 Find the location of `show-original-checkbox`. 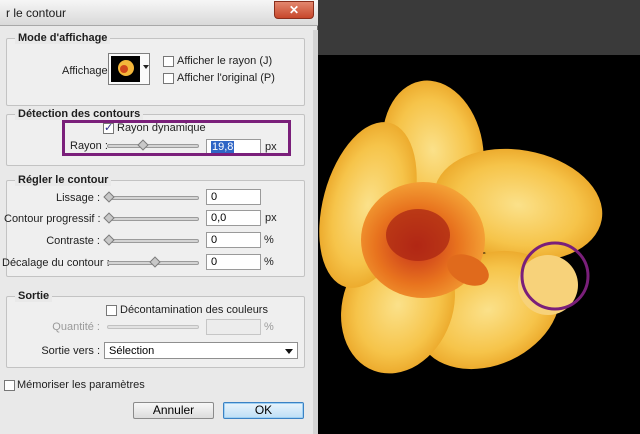

show-original-checkbox is located at coordinates (168, 78).